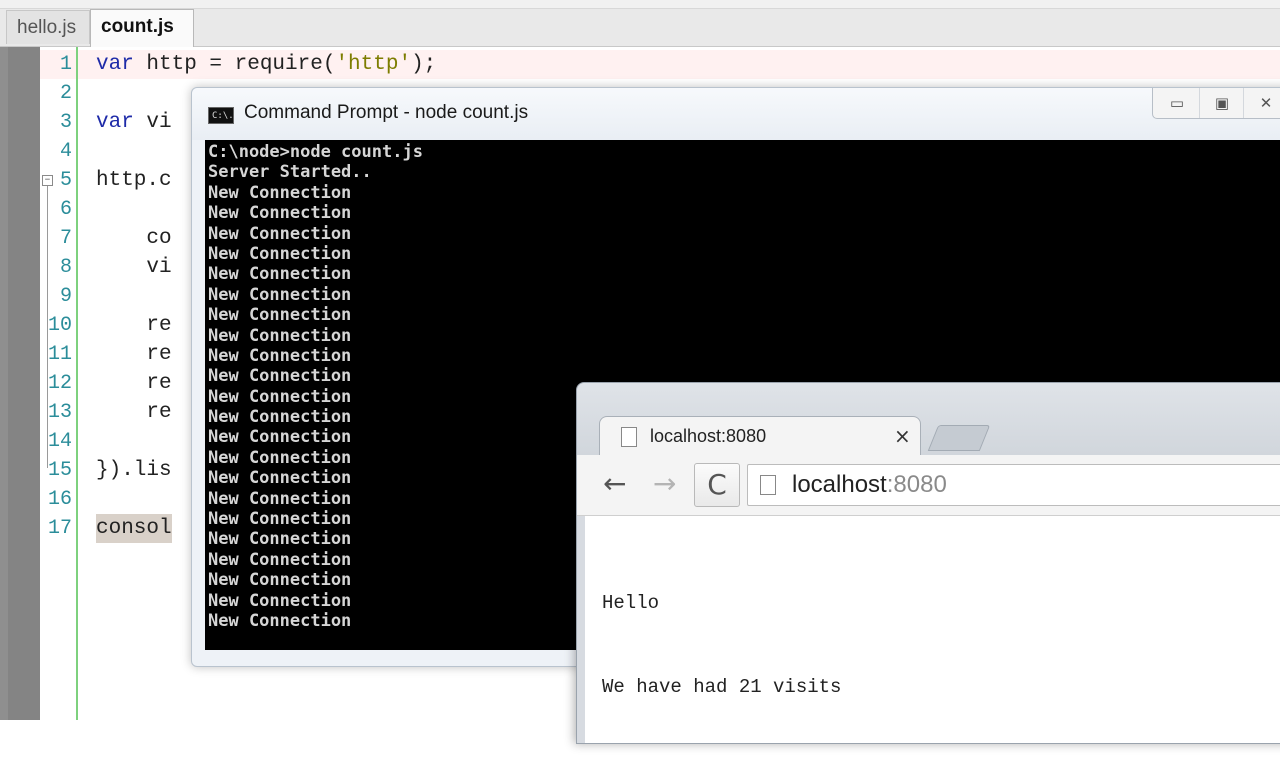 The image size is (1280, 757). I want to click on line-number: 13, so click(59, 412).